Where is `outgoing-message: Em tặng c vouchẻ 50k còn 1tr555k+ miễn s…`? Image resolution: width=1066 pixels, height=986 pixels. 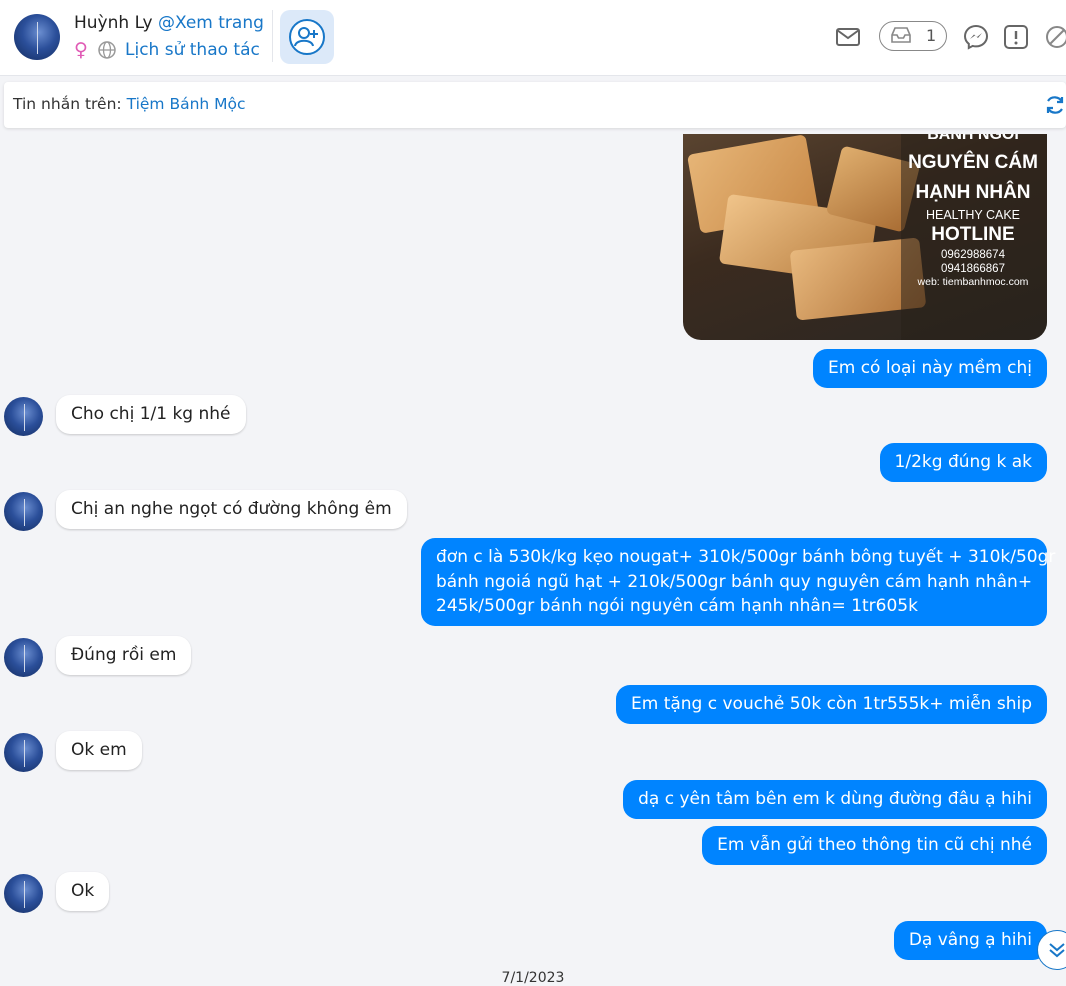 outgoing-message: Em tặng c vouchẻ 50k còn 1tr555k+ miễn s… is located at coordinates (831, 704).